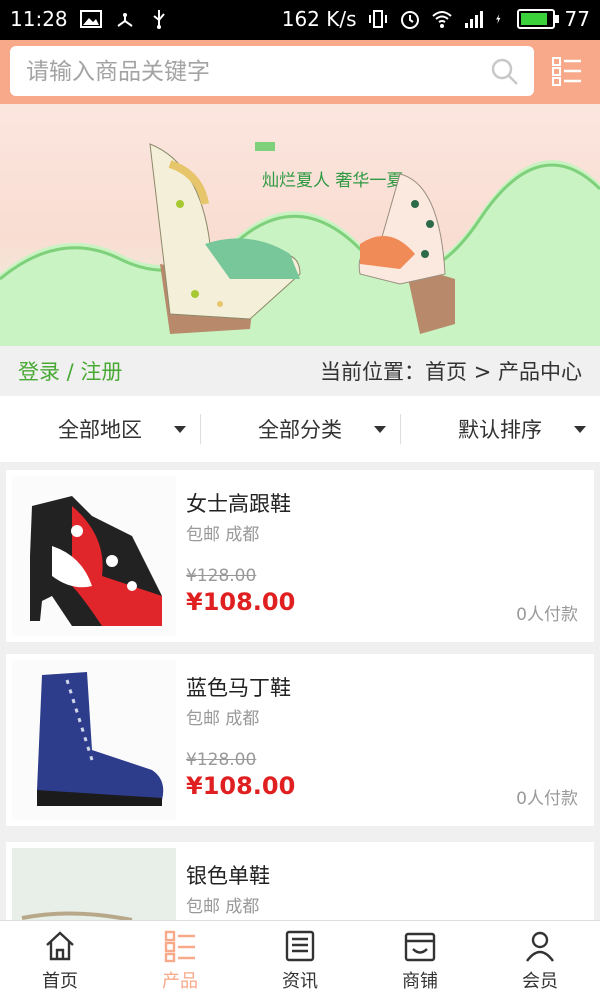 The width and height of the screenshot is (600, 1001). Describe the element at coordinates (238, 504) in the screenshot. I see `product-name: 女士高跟鞋` at that location.